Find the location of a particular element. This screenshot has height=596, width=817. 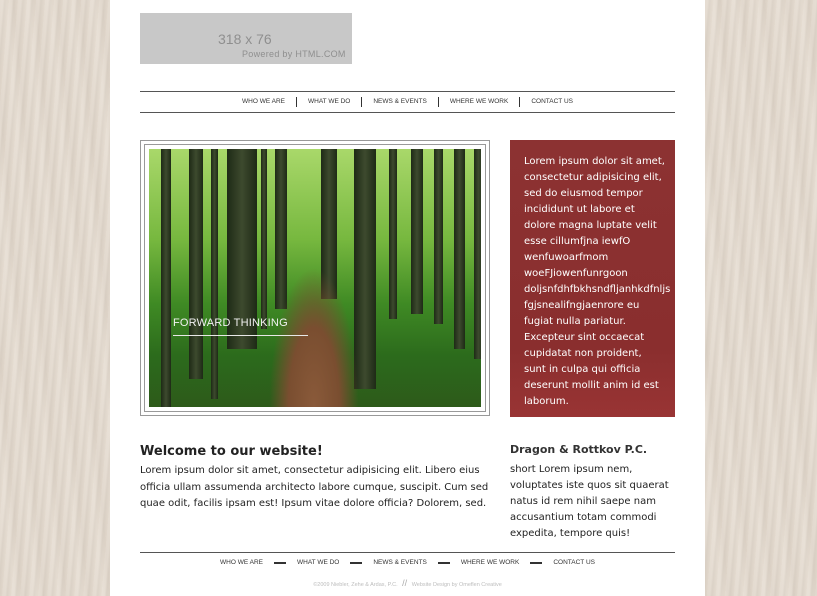

footer-nav-who-we-are: WHO WE ARE is located at coordinates (241, 562).